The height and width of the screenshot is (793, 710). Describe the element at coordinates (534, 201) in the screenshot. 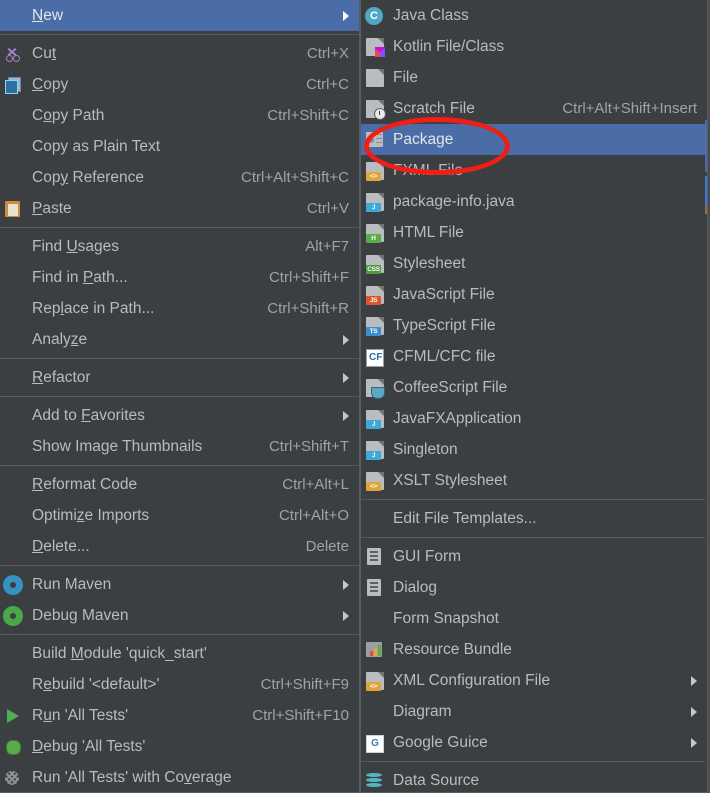

I see `new-submenu-item-package-info-java: Jpackage-info.java` at that location.